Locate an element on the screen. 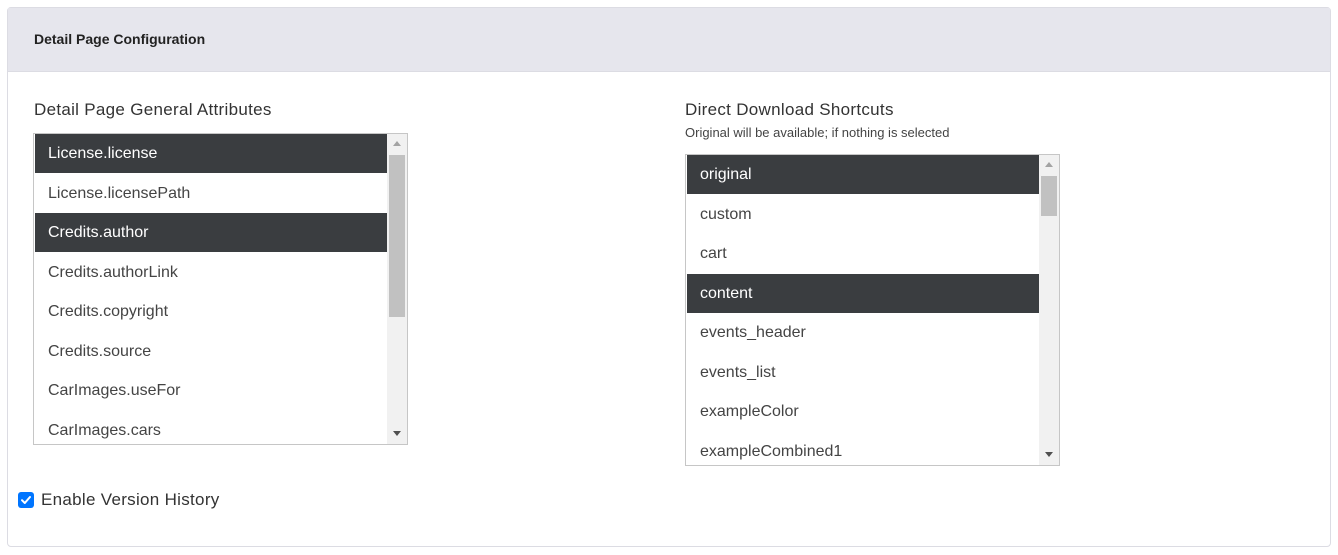 The height and width of the screenshot is (555, 1338). general-attribute-option: License.licensePath is located at coordinates (211, 193).